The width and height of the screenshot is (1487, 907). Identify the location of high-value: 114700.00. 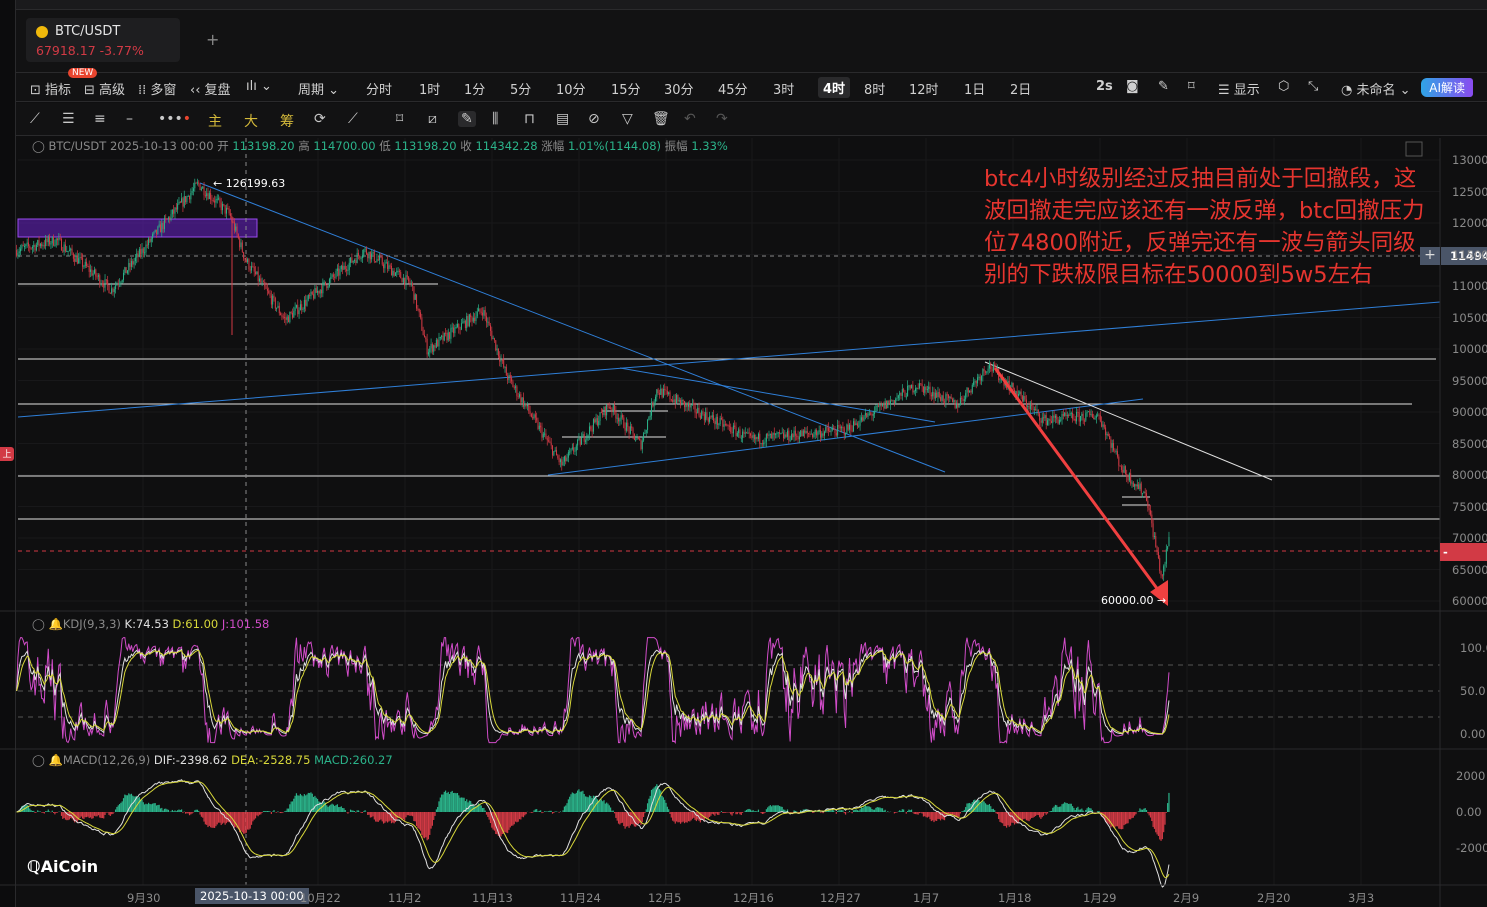
(344, 146).